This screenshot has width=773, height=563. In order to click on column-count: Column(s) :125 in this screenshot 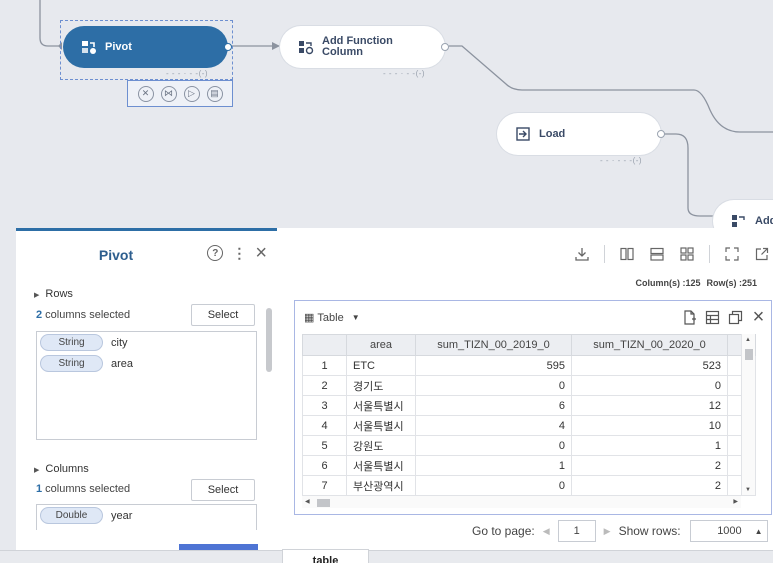, I will do `click(668, 283)`.